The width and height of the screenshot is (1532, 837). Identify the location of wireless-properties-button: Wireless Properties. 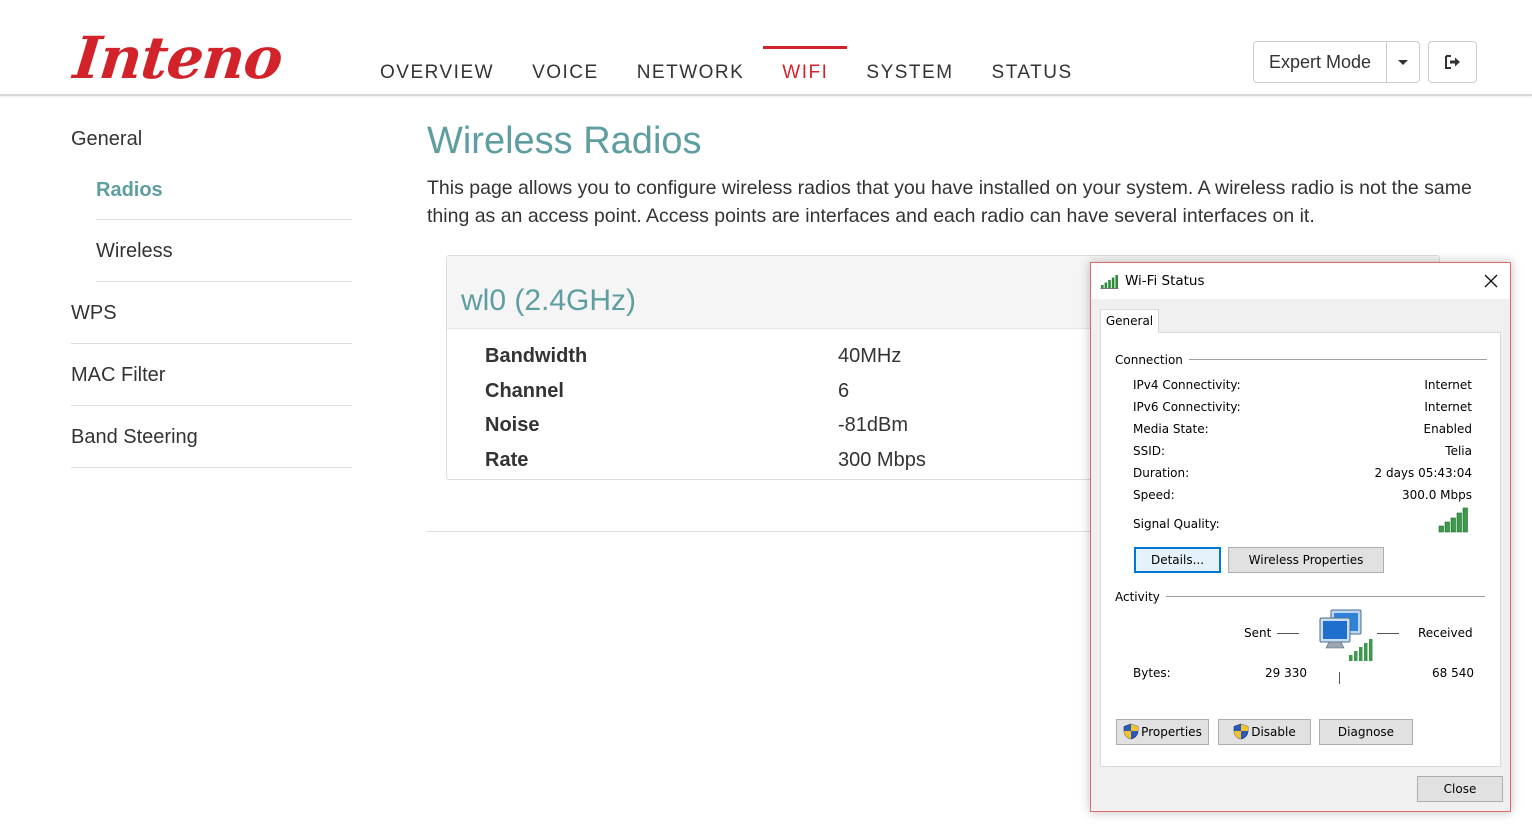
(1306, 560).